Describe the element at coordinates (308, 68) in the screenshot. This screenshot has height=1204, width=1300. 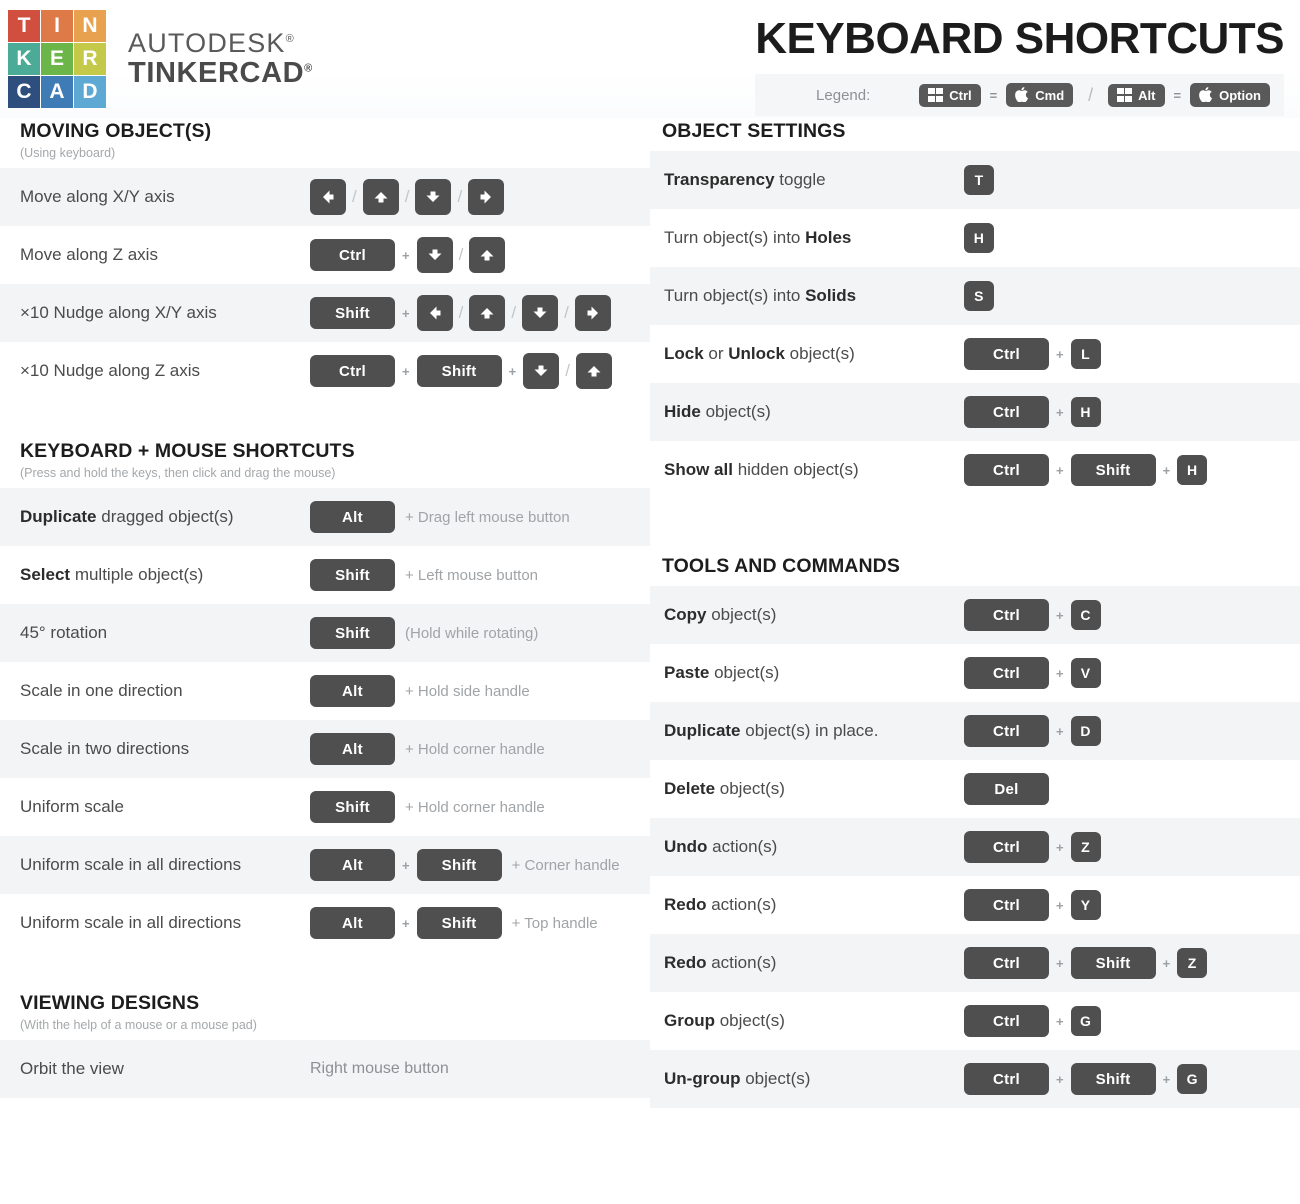
I see `registered-mark-tinkercad: ®` at that location.